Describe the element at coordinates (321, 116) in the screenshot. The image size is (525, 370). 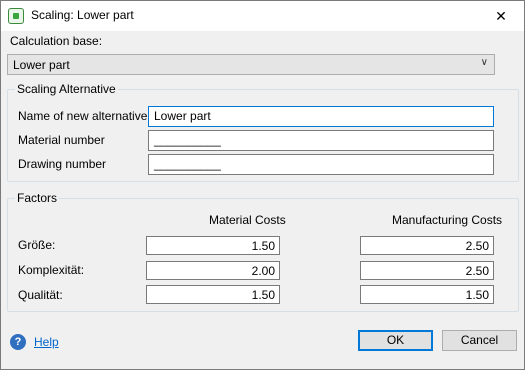
I see `name-input: Lower part` at that location.